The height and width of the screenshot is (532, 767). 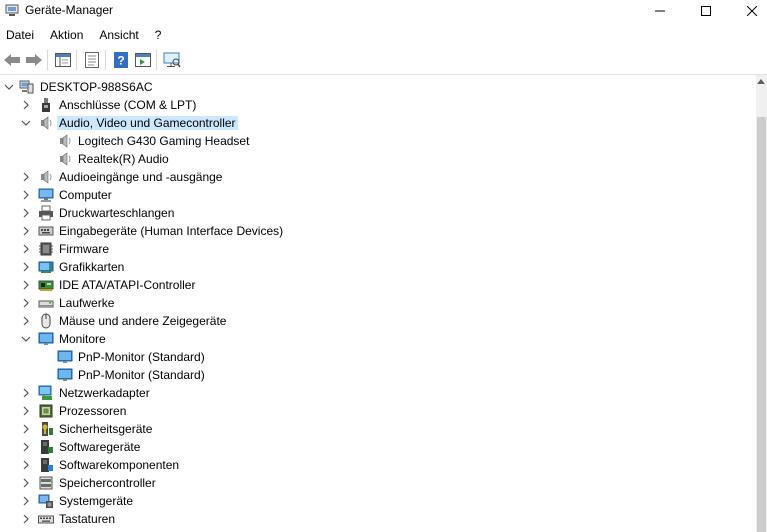 I want to click on tree-node-label: Netzwerkadapter, so click(x=104, y=393).